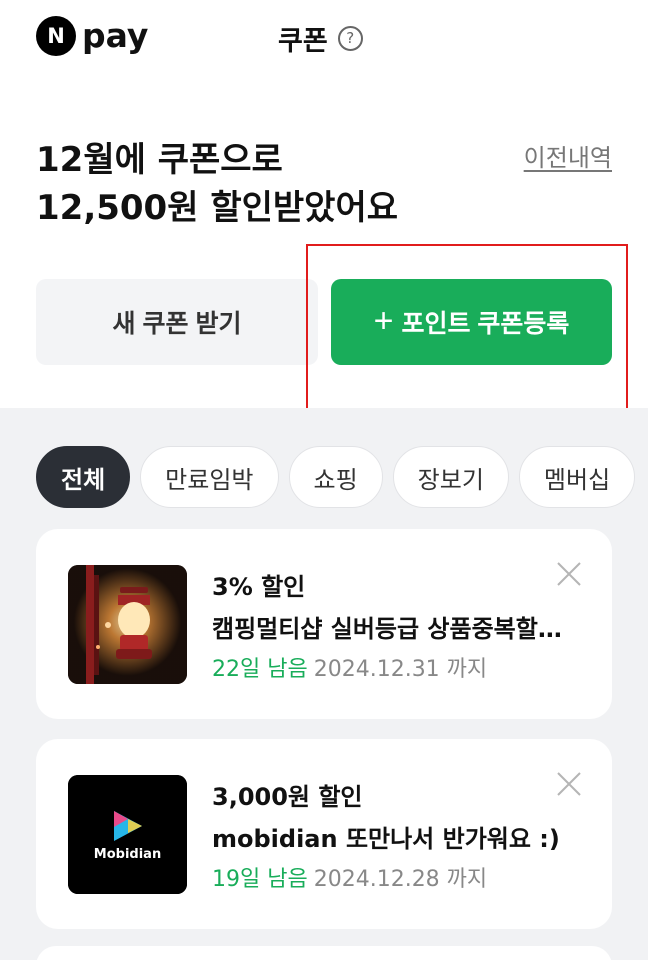 This screenshot has height=960, width=648. Describe the element at coordinates (115, 35) in the screenshot. I see `npay-logo-text: pay` at that location.